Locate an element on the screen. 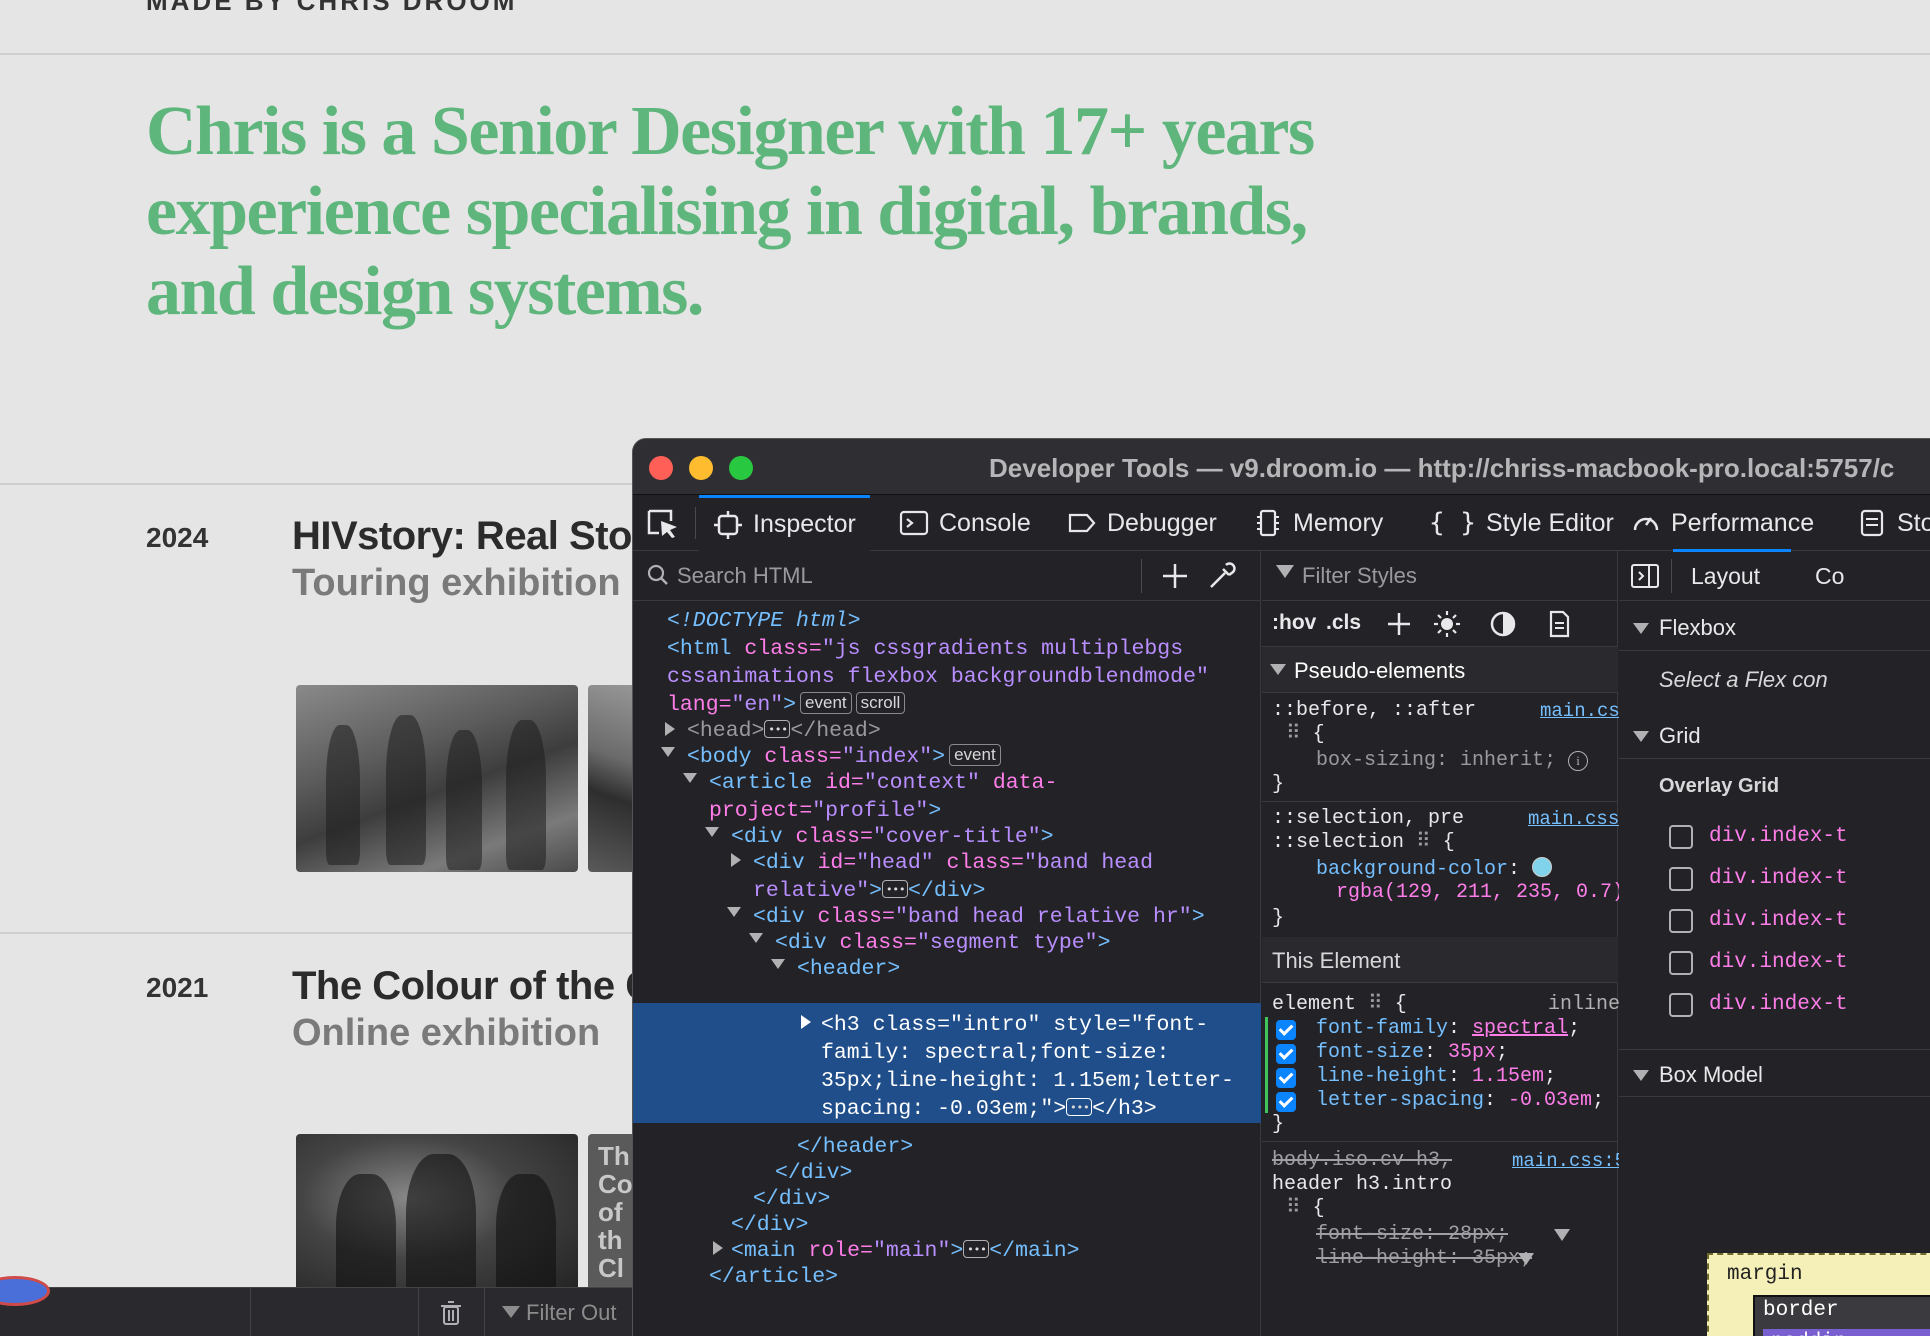 The image size is (1930, 1336). rule-declaration: line-height: 1.15em; is located at coordinates (1436, 1077).